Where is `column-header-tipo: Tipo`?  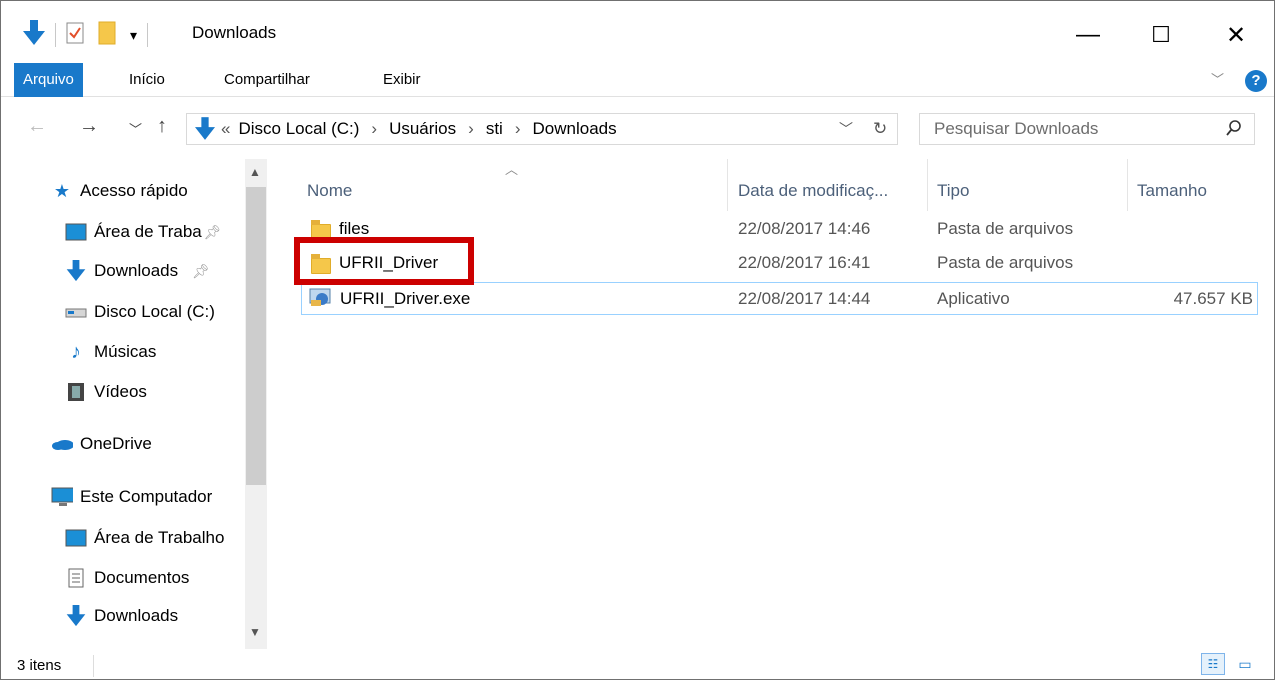
column-header-tipo: Tipo is located at coordinates (953, 191).